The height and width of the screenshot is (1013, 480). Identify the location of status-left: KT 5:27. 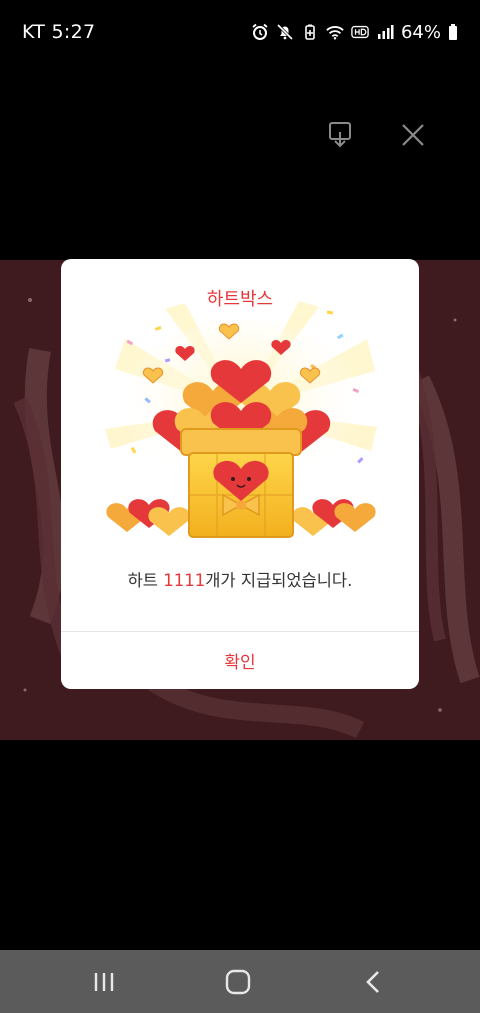
(58, 32).